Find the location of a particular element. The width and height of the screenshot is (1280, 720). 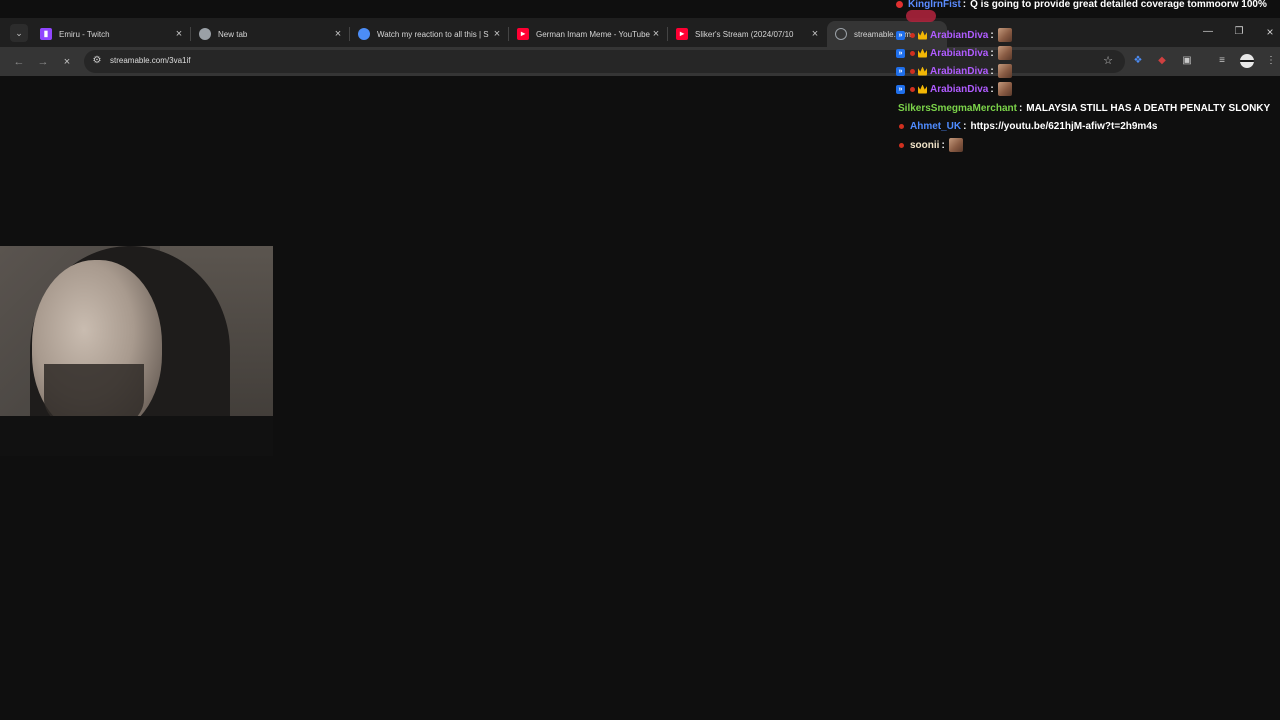

tab-title: New tab is located at coordinates (233, 34).